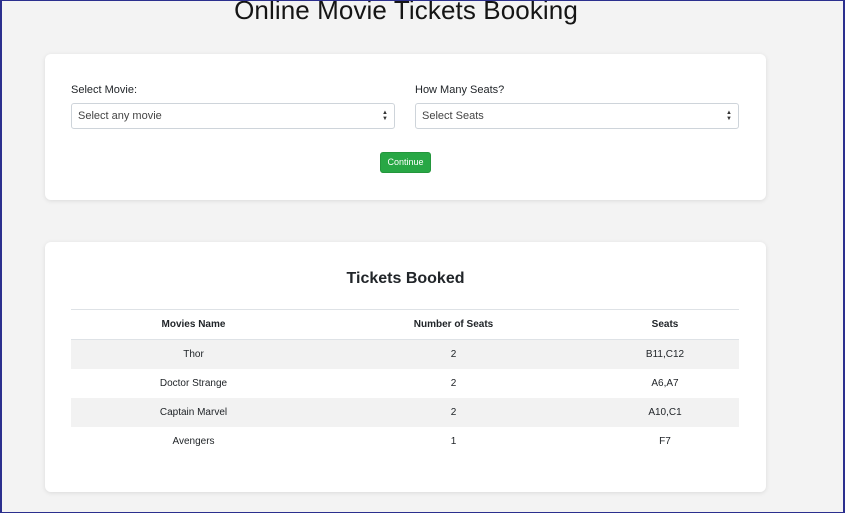 The height and width of the screenshot is (513, 845). What do you see at coordinates (193, 324) in the screenshot?
I see `column-header-movie: Movies Name` at bounding box center [193, 324].